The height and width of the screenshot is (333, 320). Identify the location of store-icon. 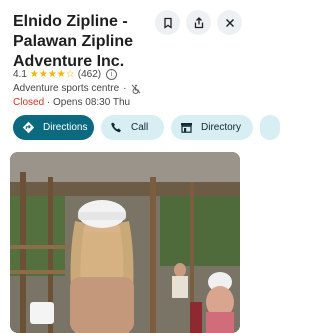
(186, 128).